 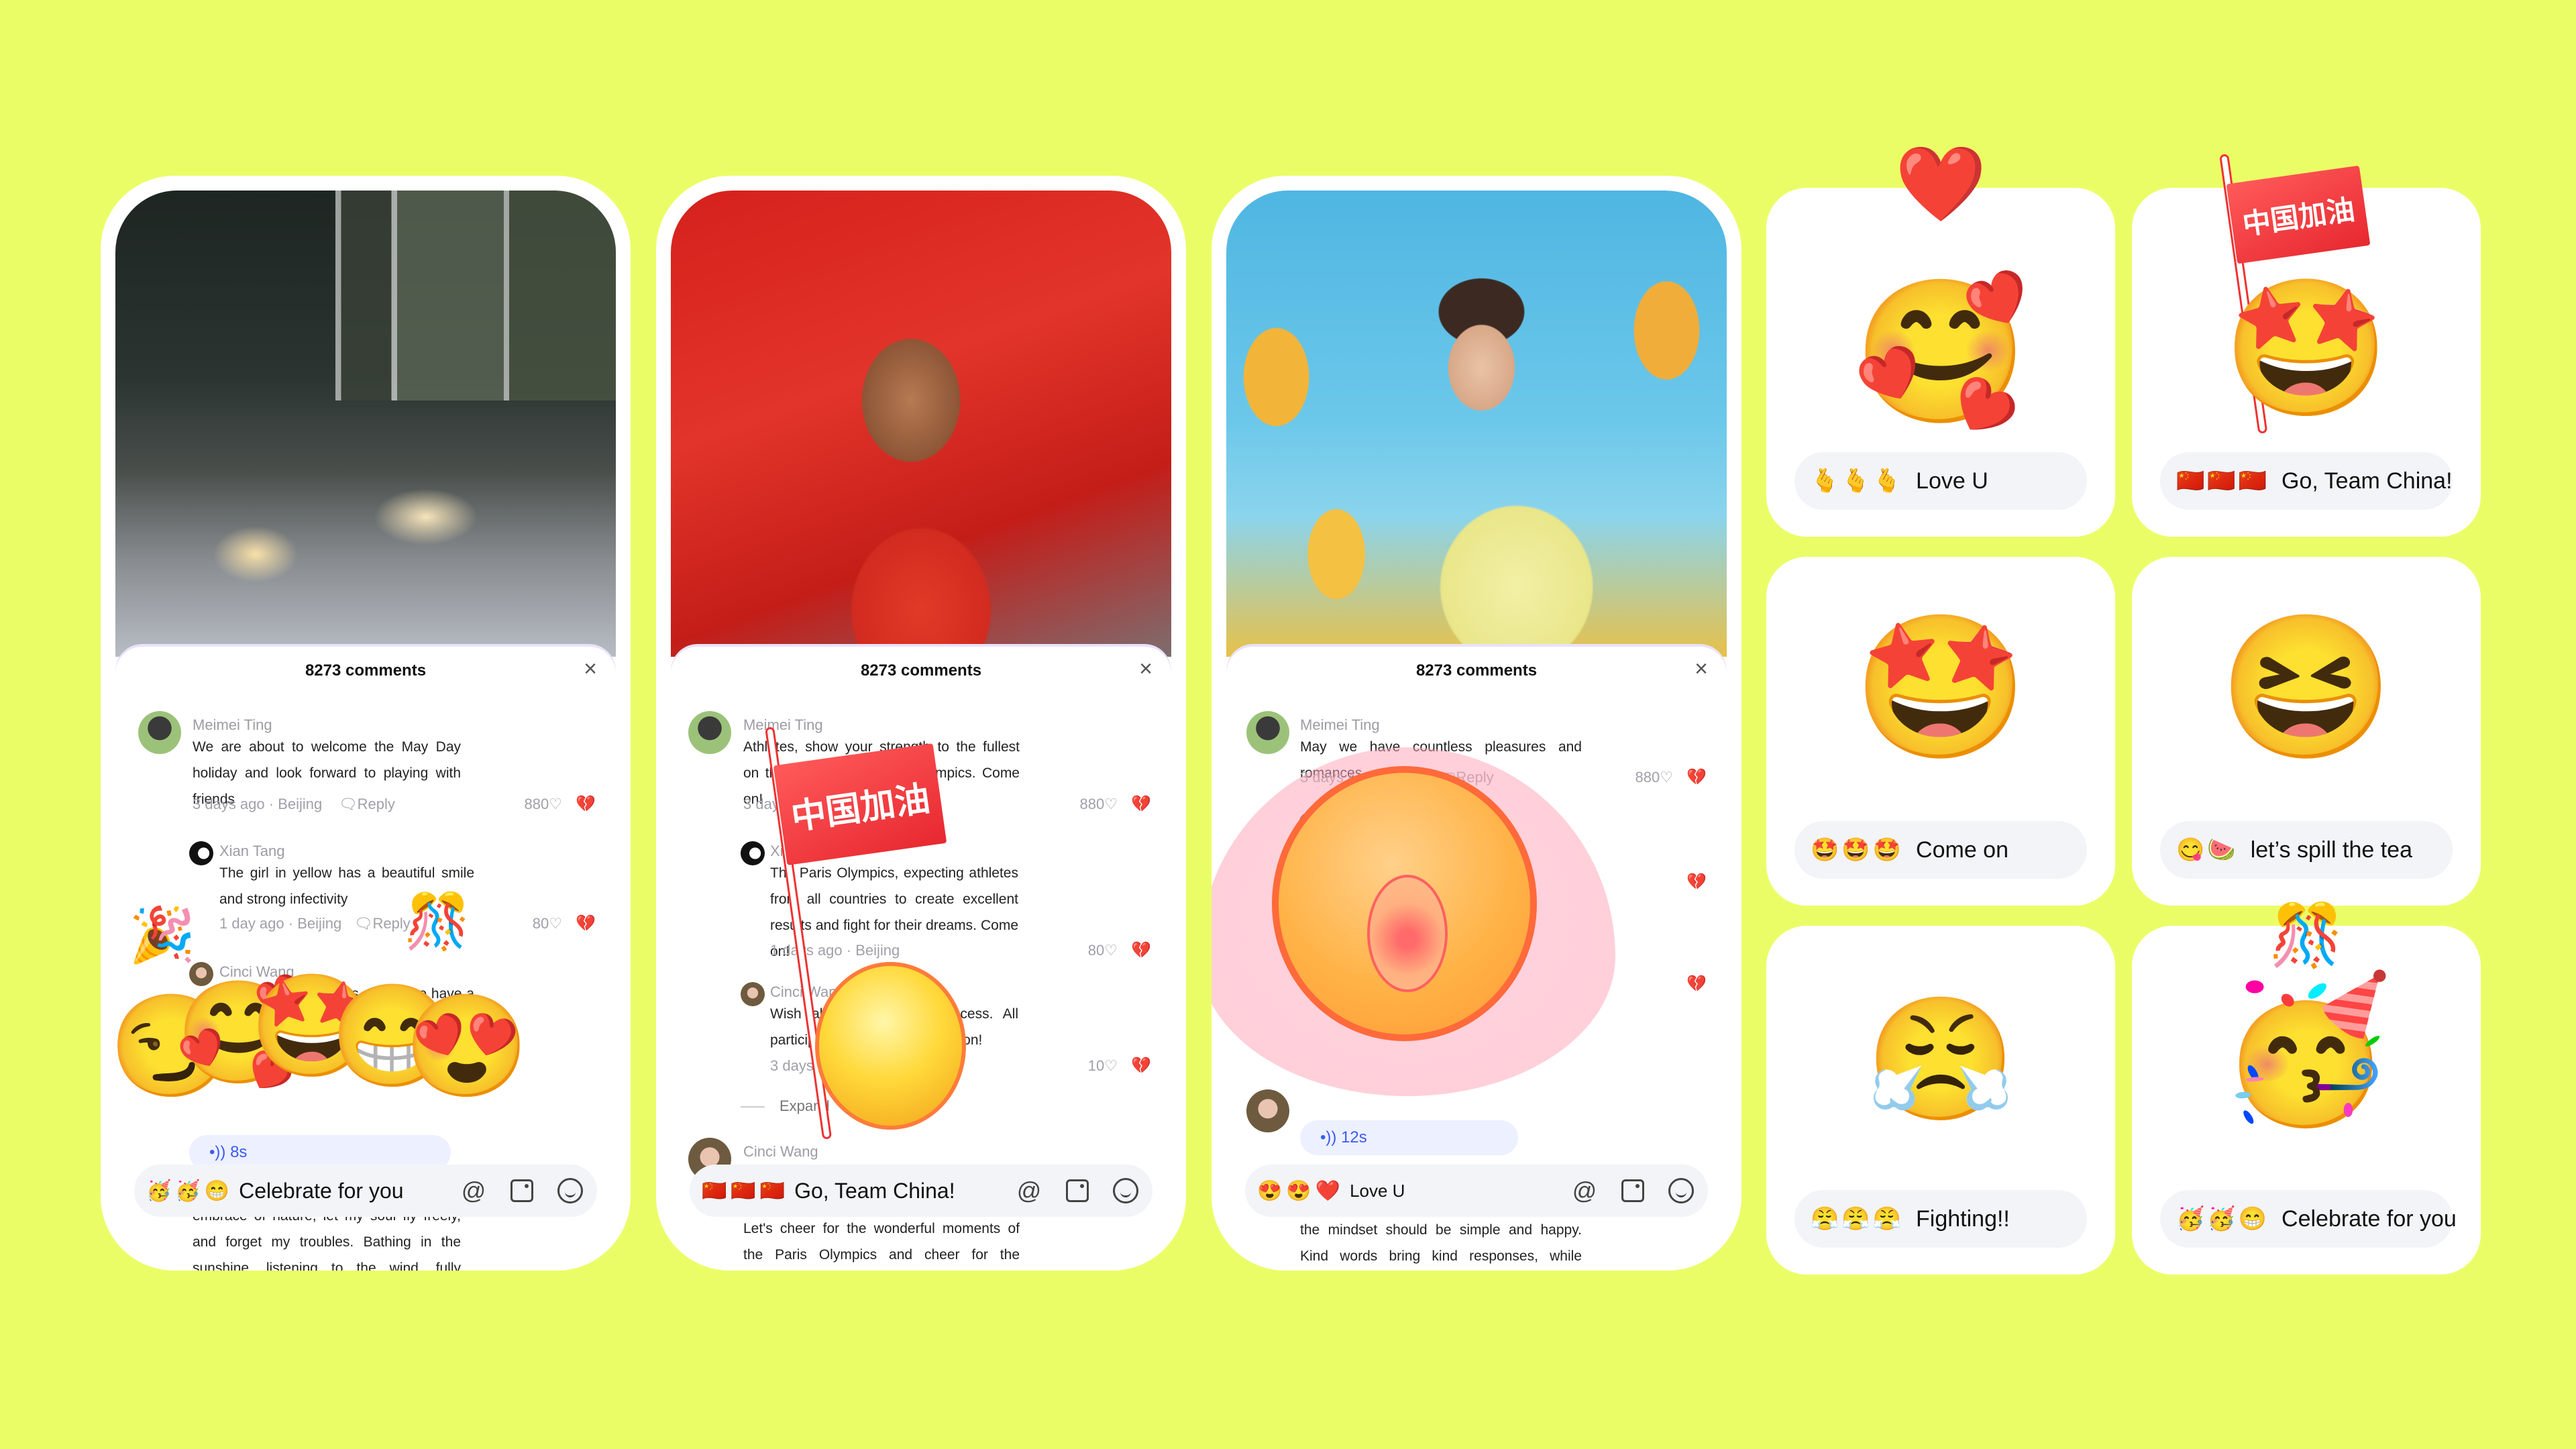 What do you see at coordinates (2367, 481) in the screenshot?
I see `sticker-label: Go, Team China!` at bounding box center [2367, 481].